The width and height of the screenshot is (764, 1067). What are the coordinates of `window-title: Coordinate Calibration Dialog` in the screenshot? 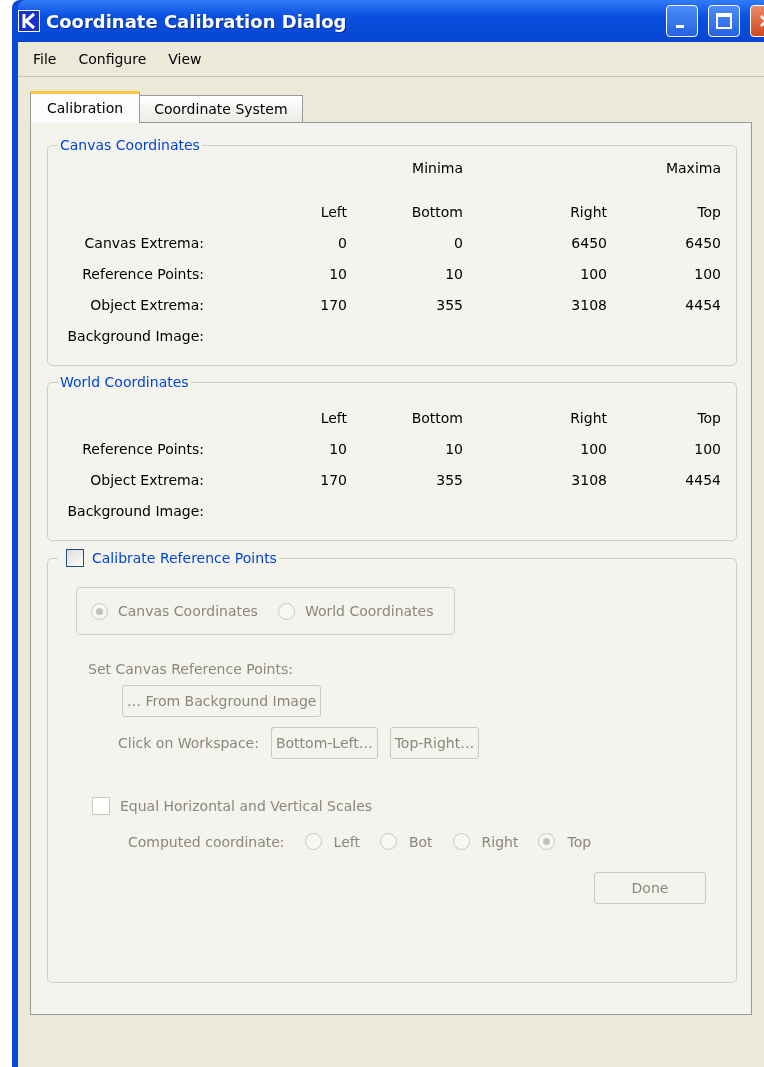 It's located at (197, 21).